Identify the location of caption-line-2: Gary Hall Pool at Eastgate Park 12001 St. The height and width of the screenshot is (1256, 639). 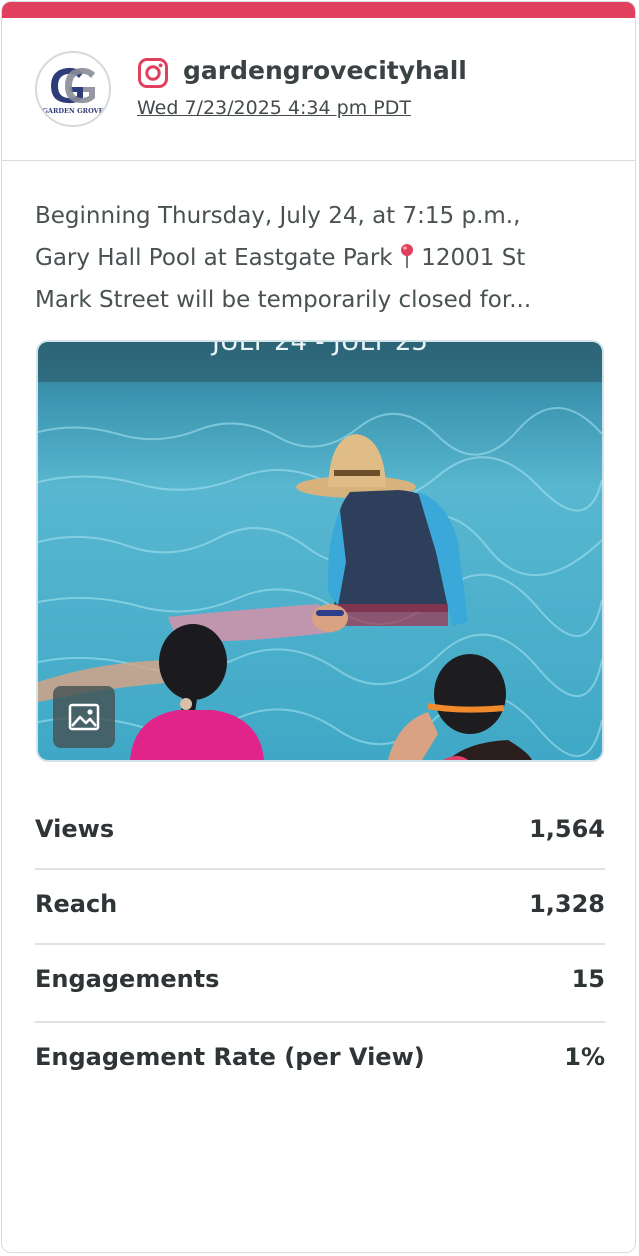
(320, 258).